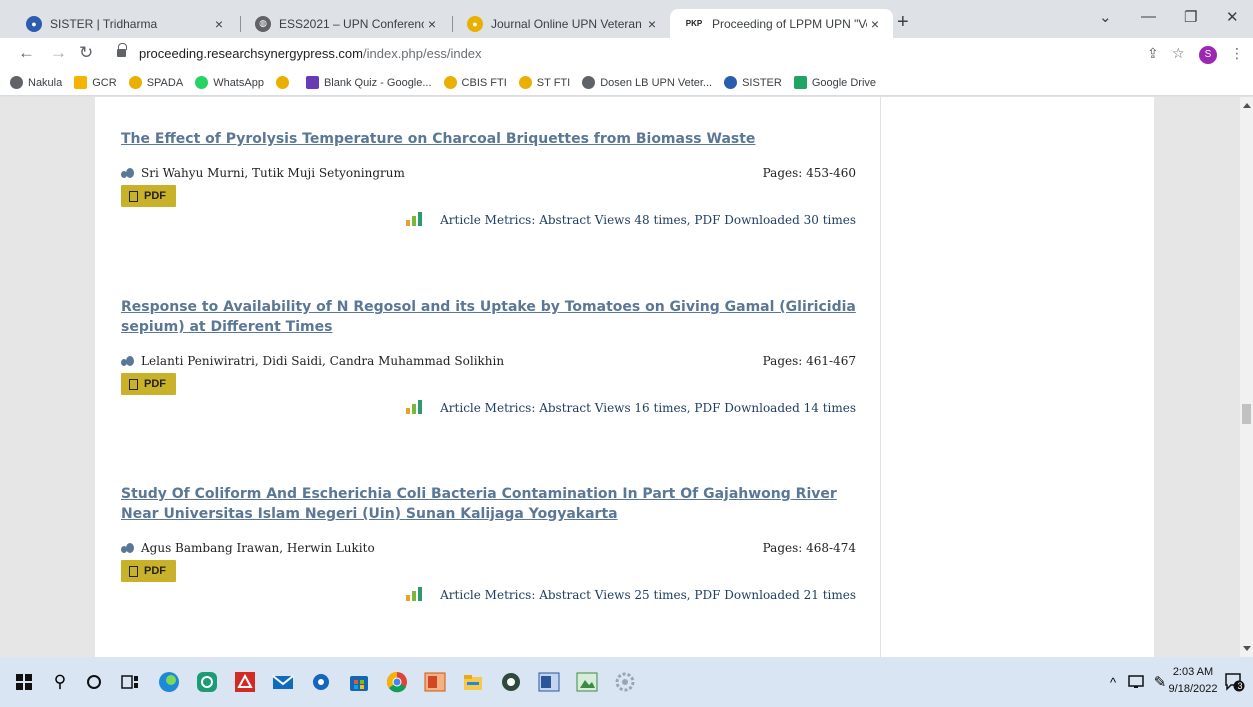  I want to click on edge-icon, so click(169, 682).